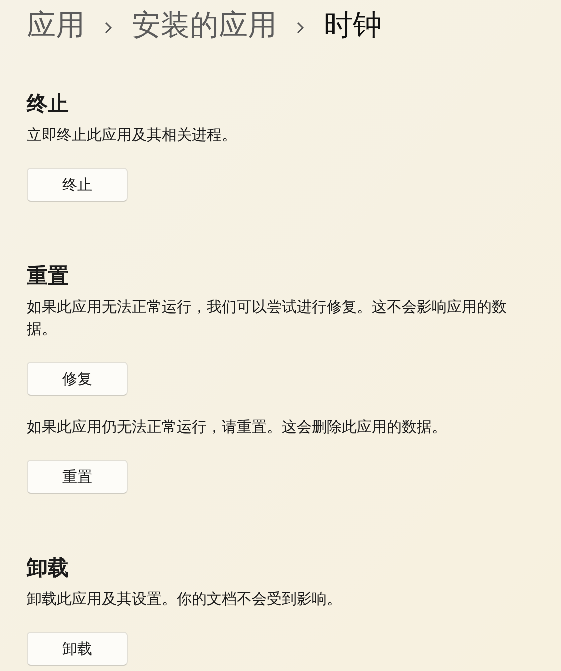 The width and height of the screenshot is (561, 671). What do you see at coordinates (48, 568) in the screenshot?
I see `section-heading: 卸载` at bounding box center [48, 568].